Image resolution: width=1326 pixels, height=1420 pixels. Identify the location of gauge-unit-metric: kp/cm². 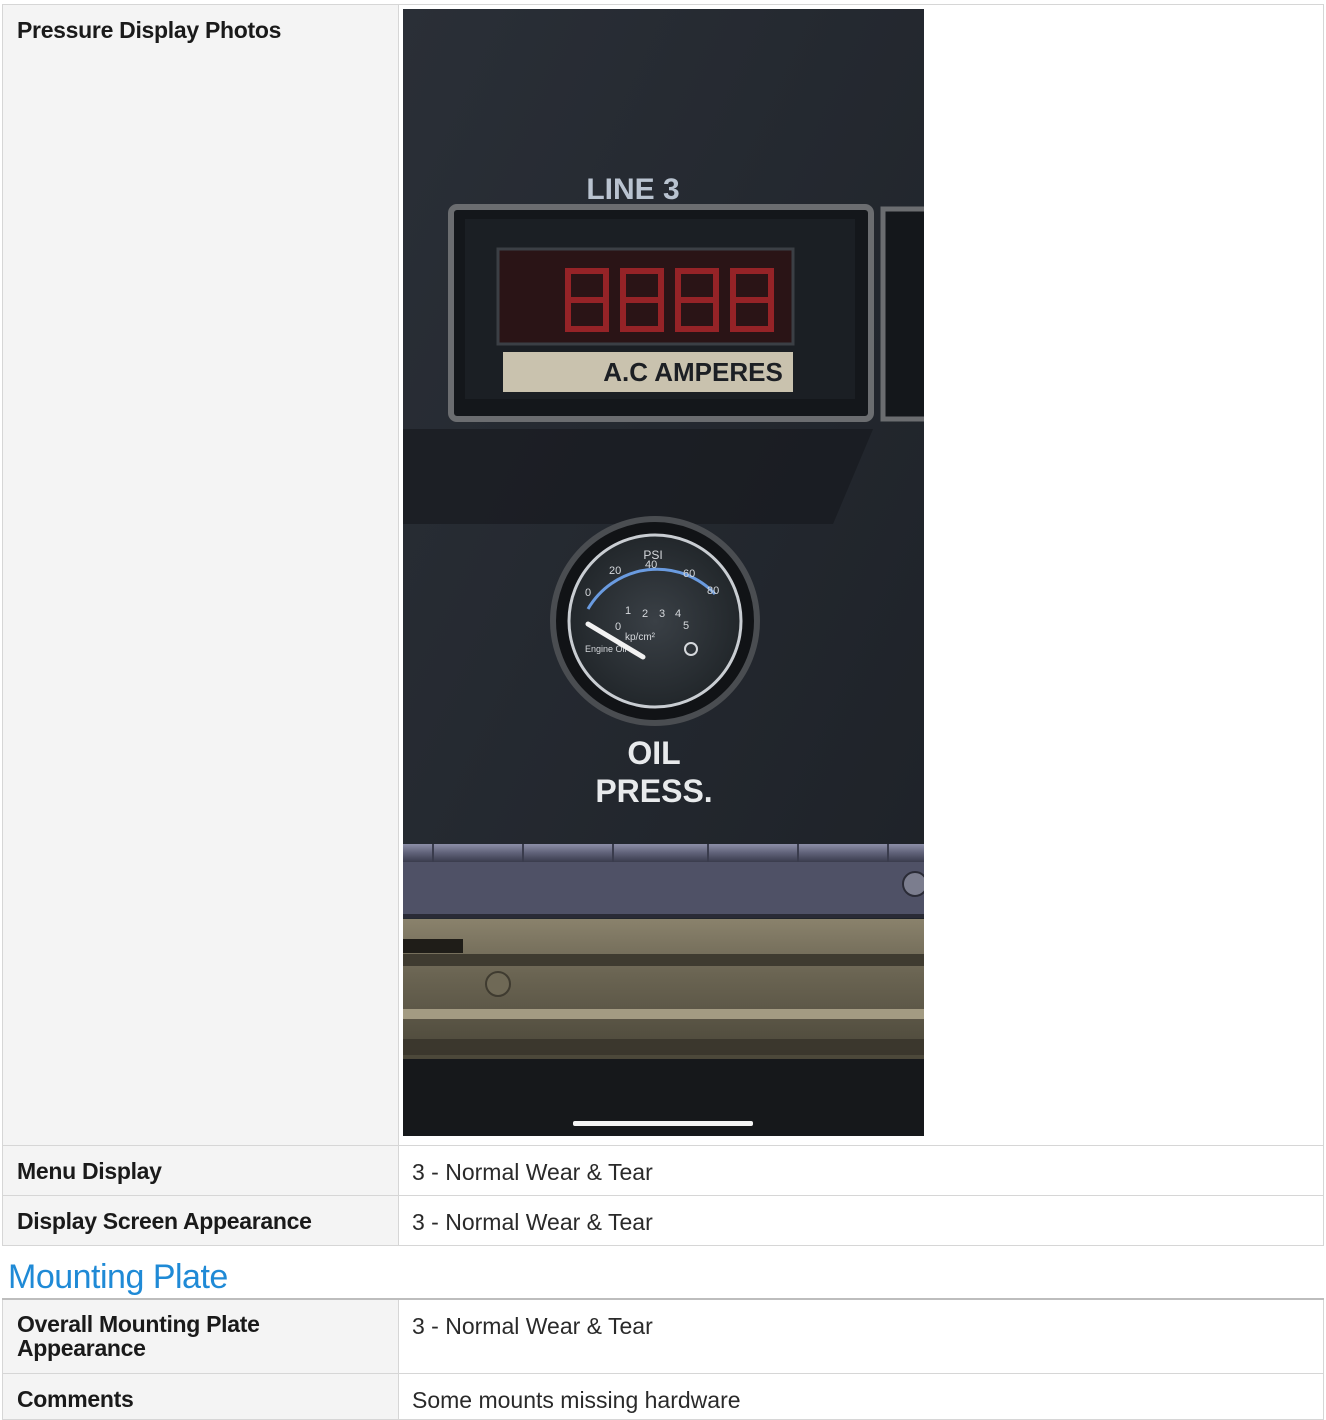
(640, 637).